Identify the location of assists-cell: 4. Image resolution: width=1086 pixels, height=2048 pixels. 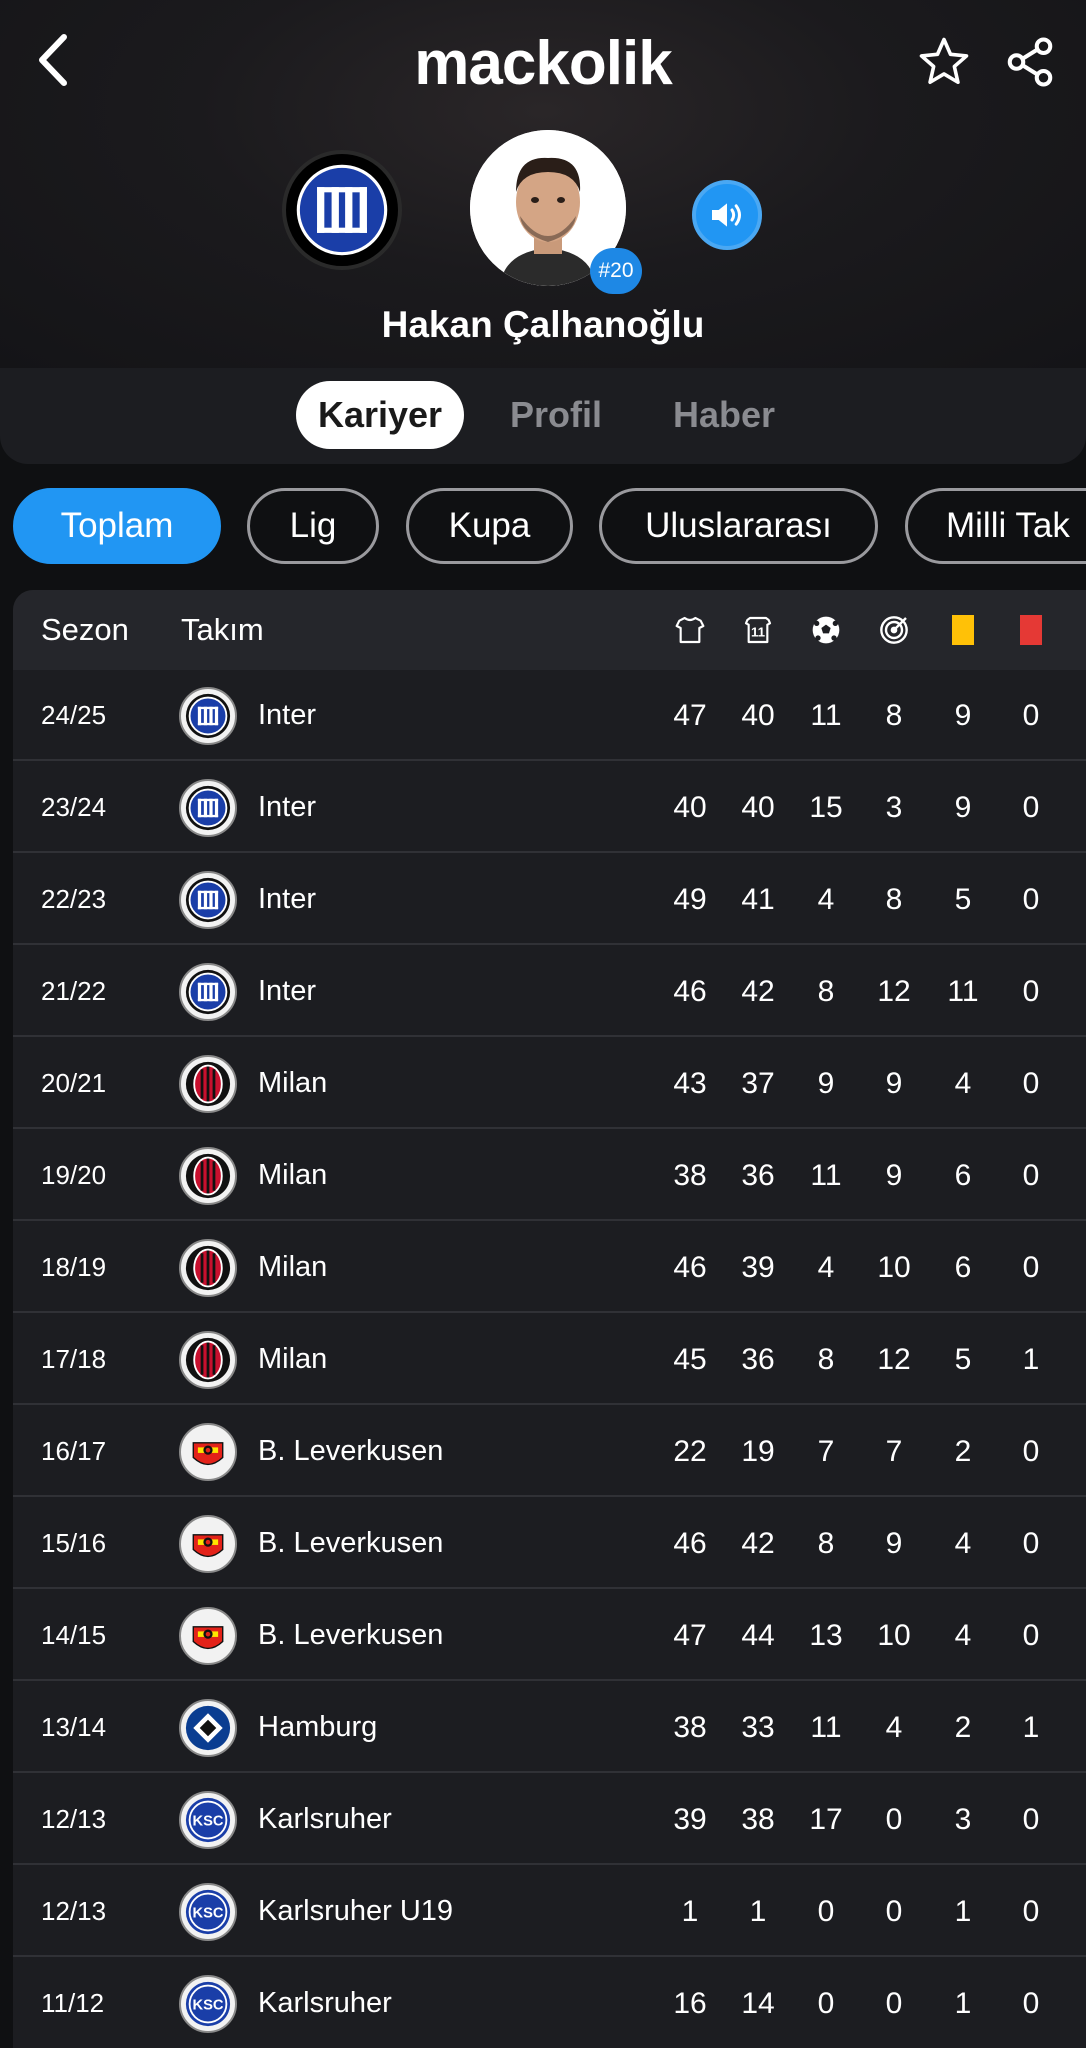
(894, 1727).